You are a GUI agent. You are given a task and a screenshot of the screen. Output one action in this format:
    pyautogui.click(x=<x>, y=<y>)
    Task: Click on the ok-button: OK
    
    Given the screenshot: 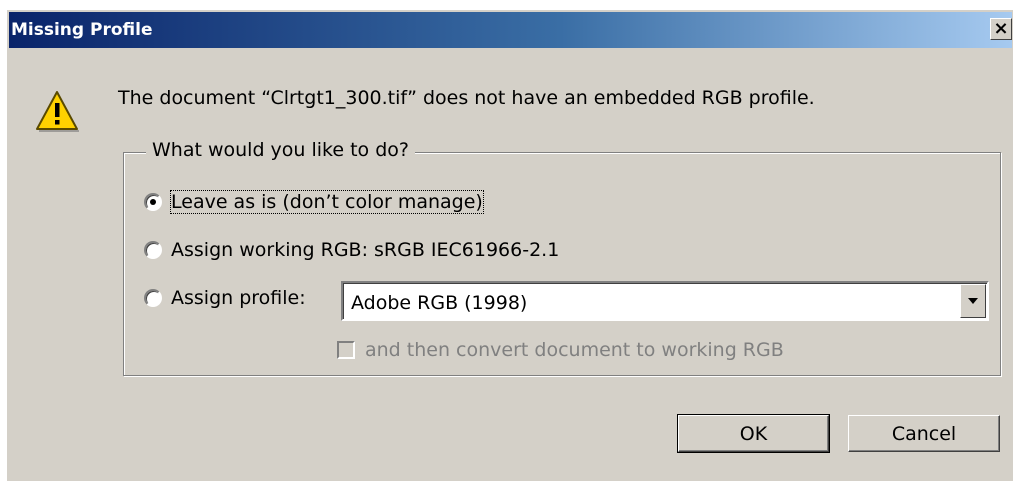 What is the action you would take?
    pyautogui.click(x=753, y=433)
    